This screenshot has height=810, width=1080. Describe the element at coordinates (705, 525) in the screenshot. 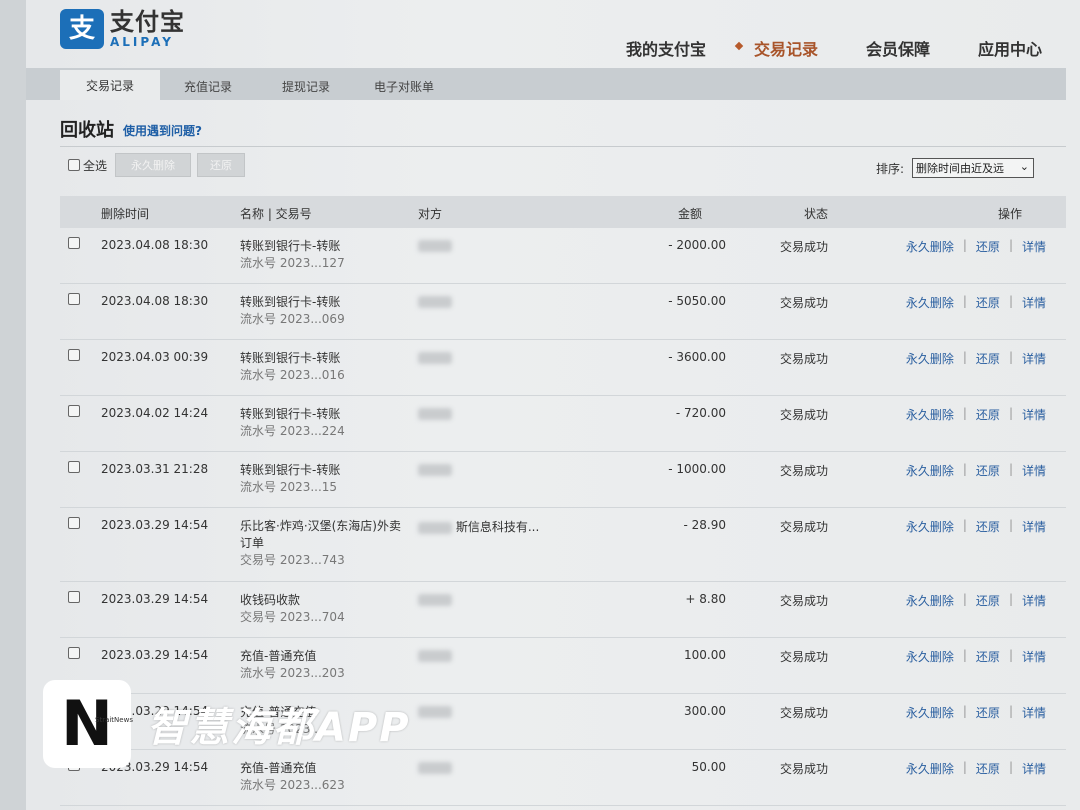

I see `row-amount: - 28.90` at that location.